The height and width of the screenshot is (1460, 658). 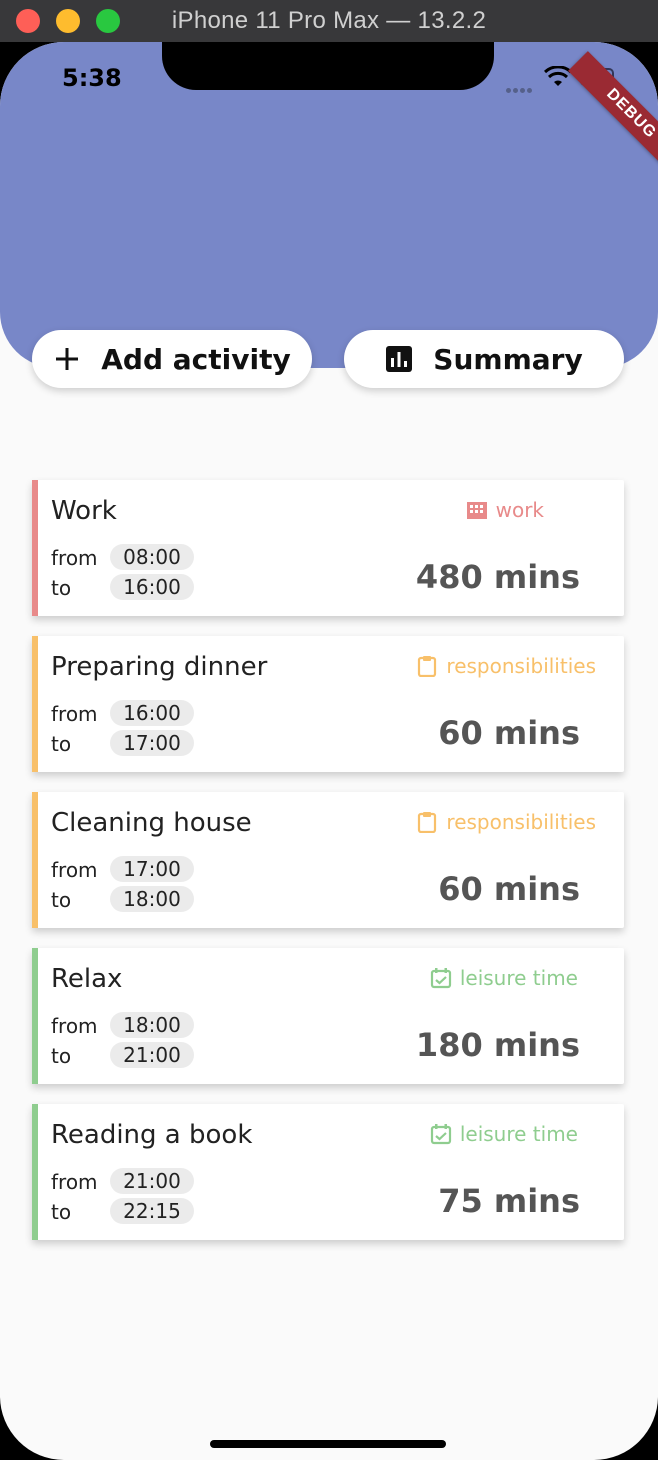 What do you see at coordinates (519, 510) in the screenshot?
I see `category-label: work` at bounding box center [519, 510].